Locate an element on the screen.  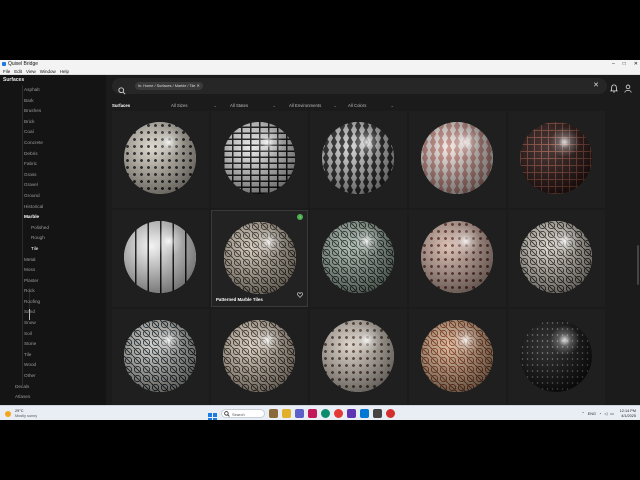
asset-card: Patterned Marble Tiles ↓ is located at coordinates (259, 258).